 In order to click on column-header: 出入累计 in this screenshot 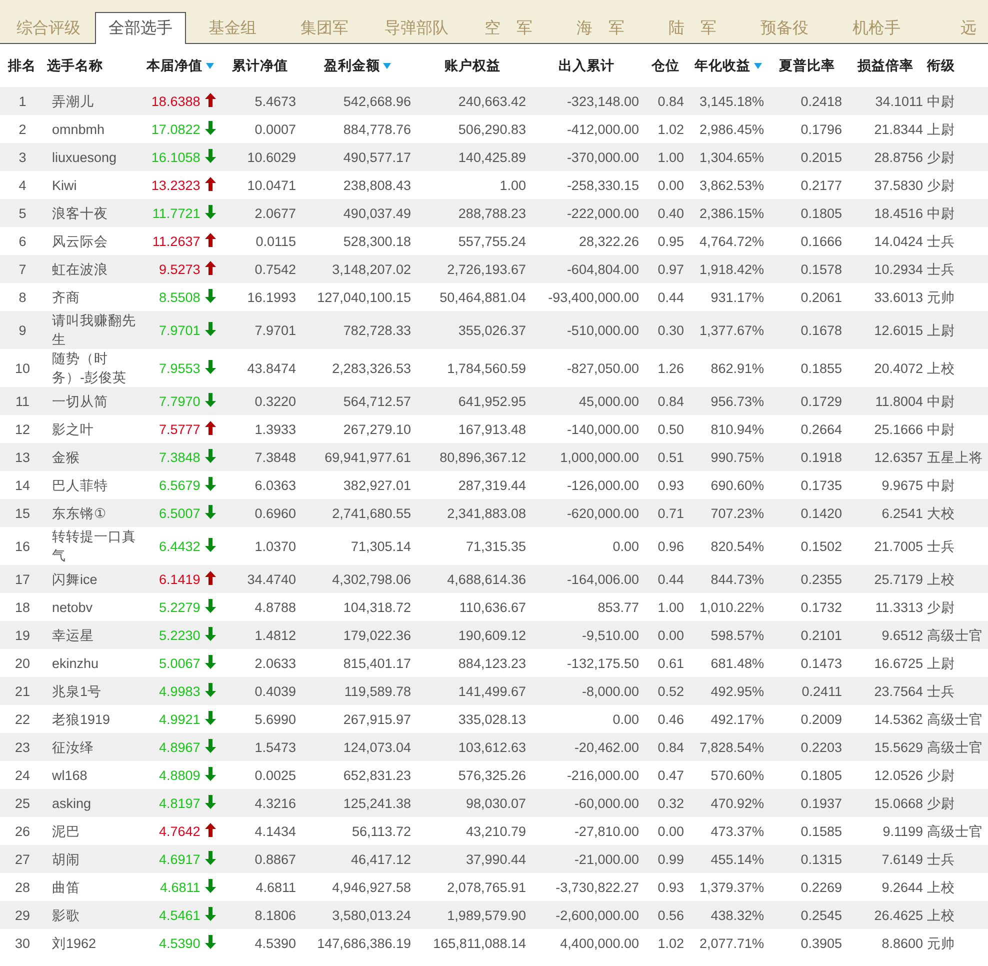, I will do `click(586, 65)`.